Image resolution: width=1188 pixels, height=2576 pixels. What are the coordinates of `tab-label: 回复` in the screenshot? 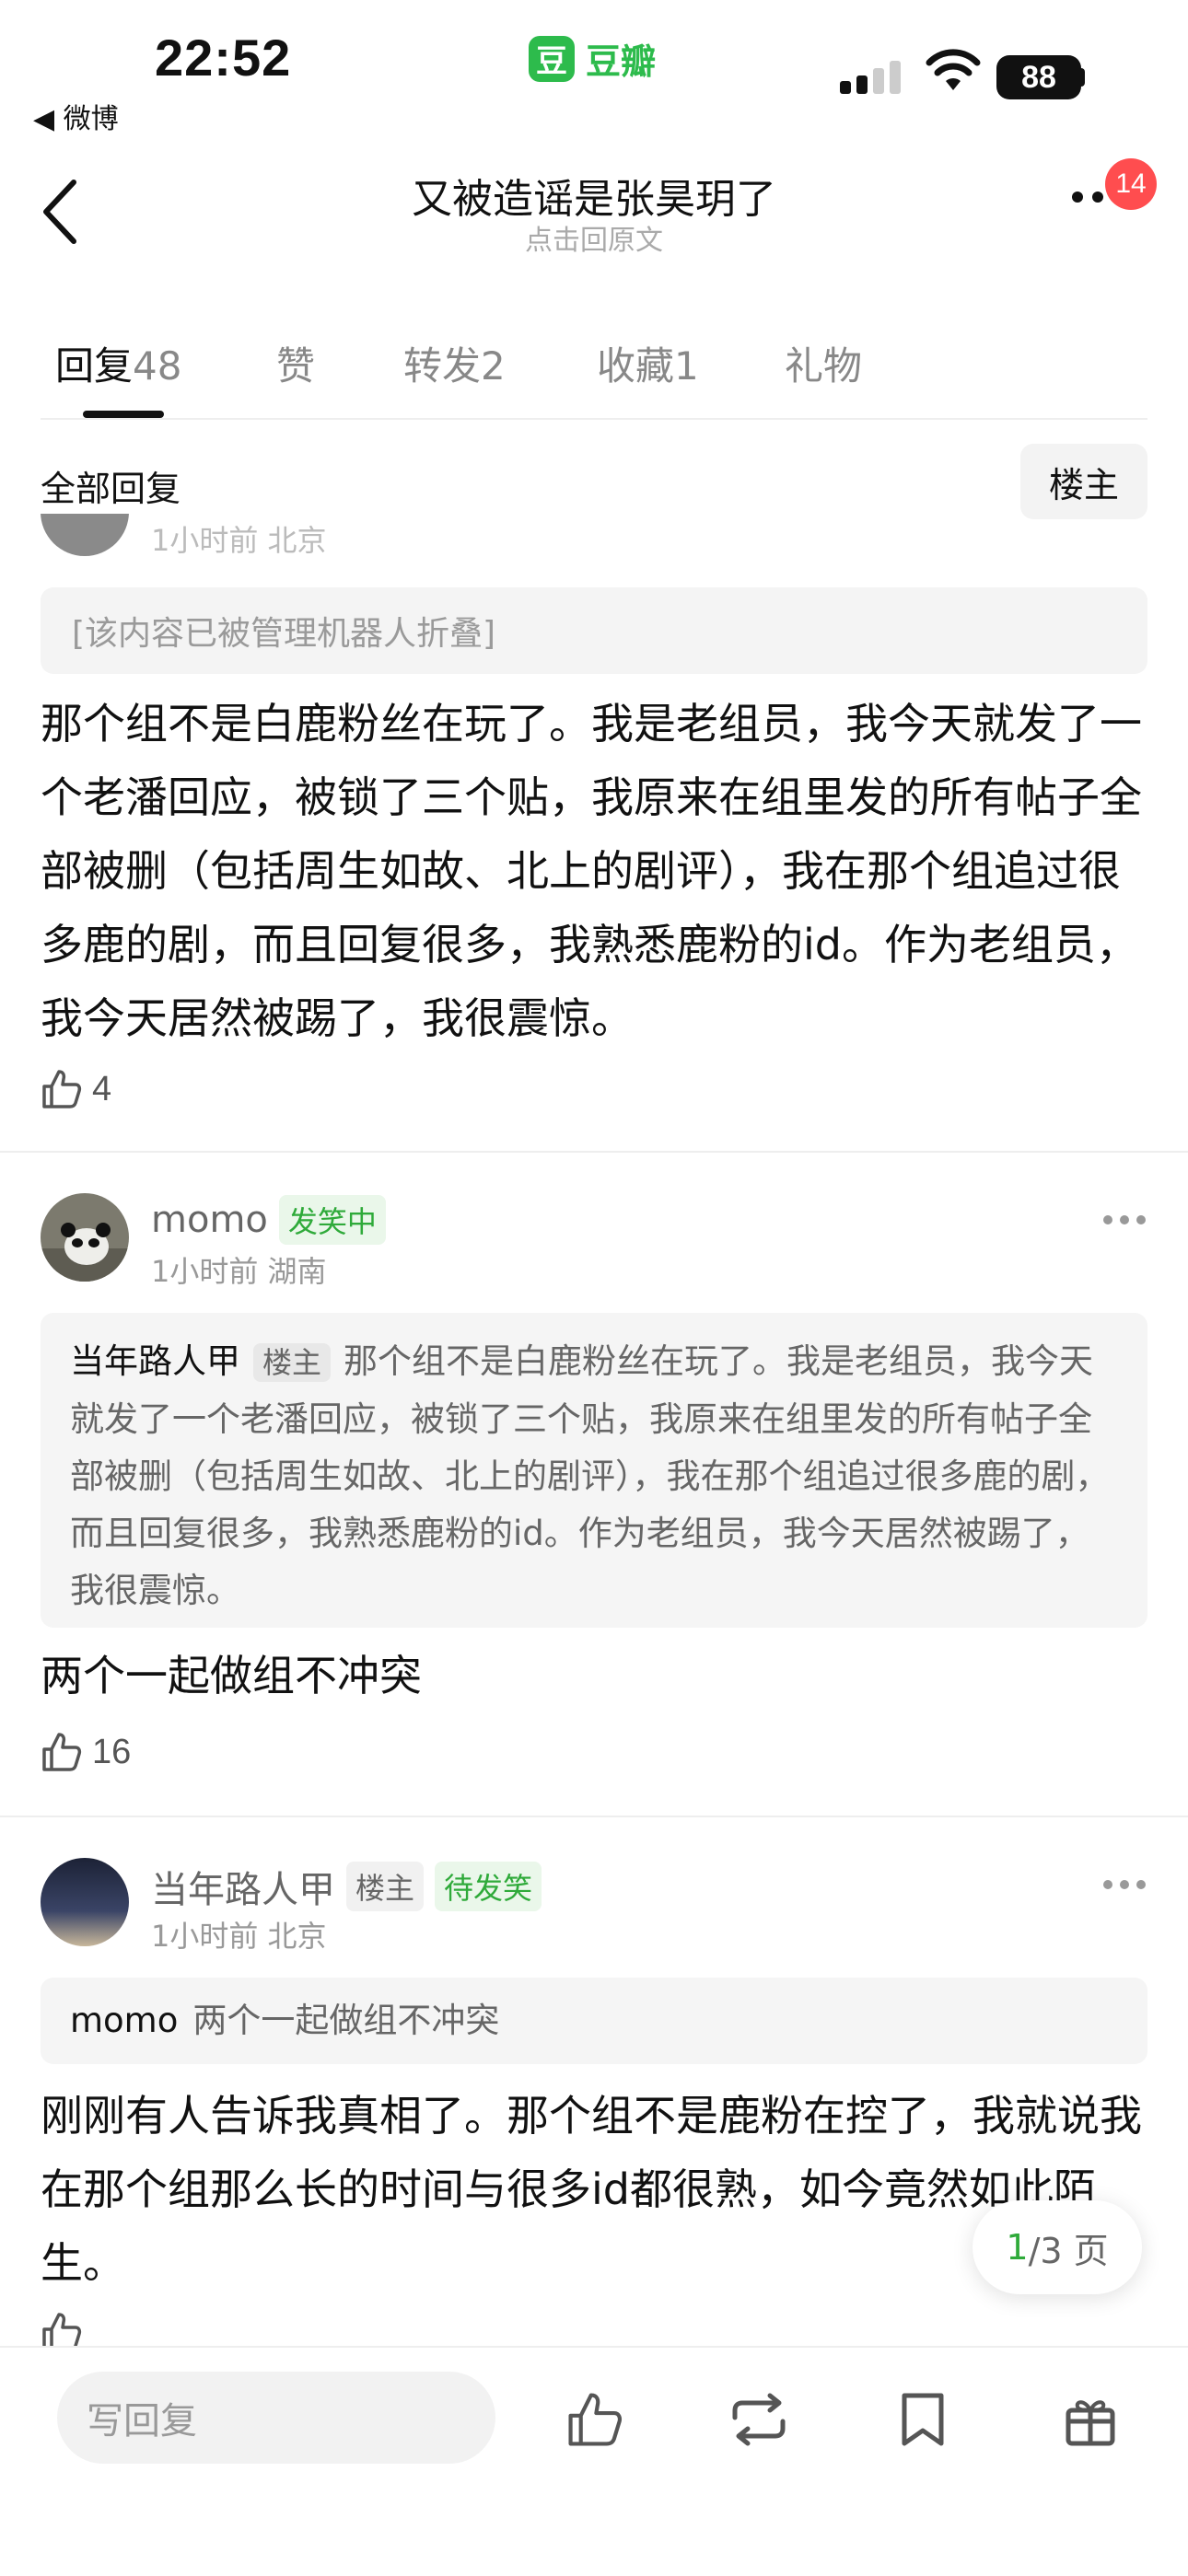 It's located at (94, 366).